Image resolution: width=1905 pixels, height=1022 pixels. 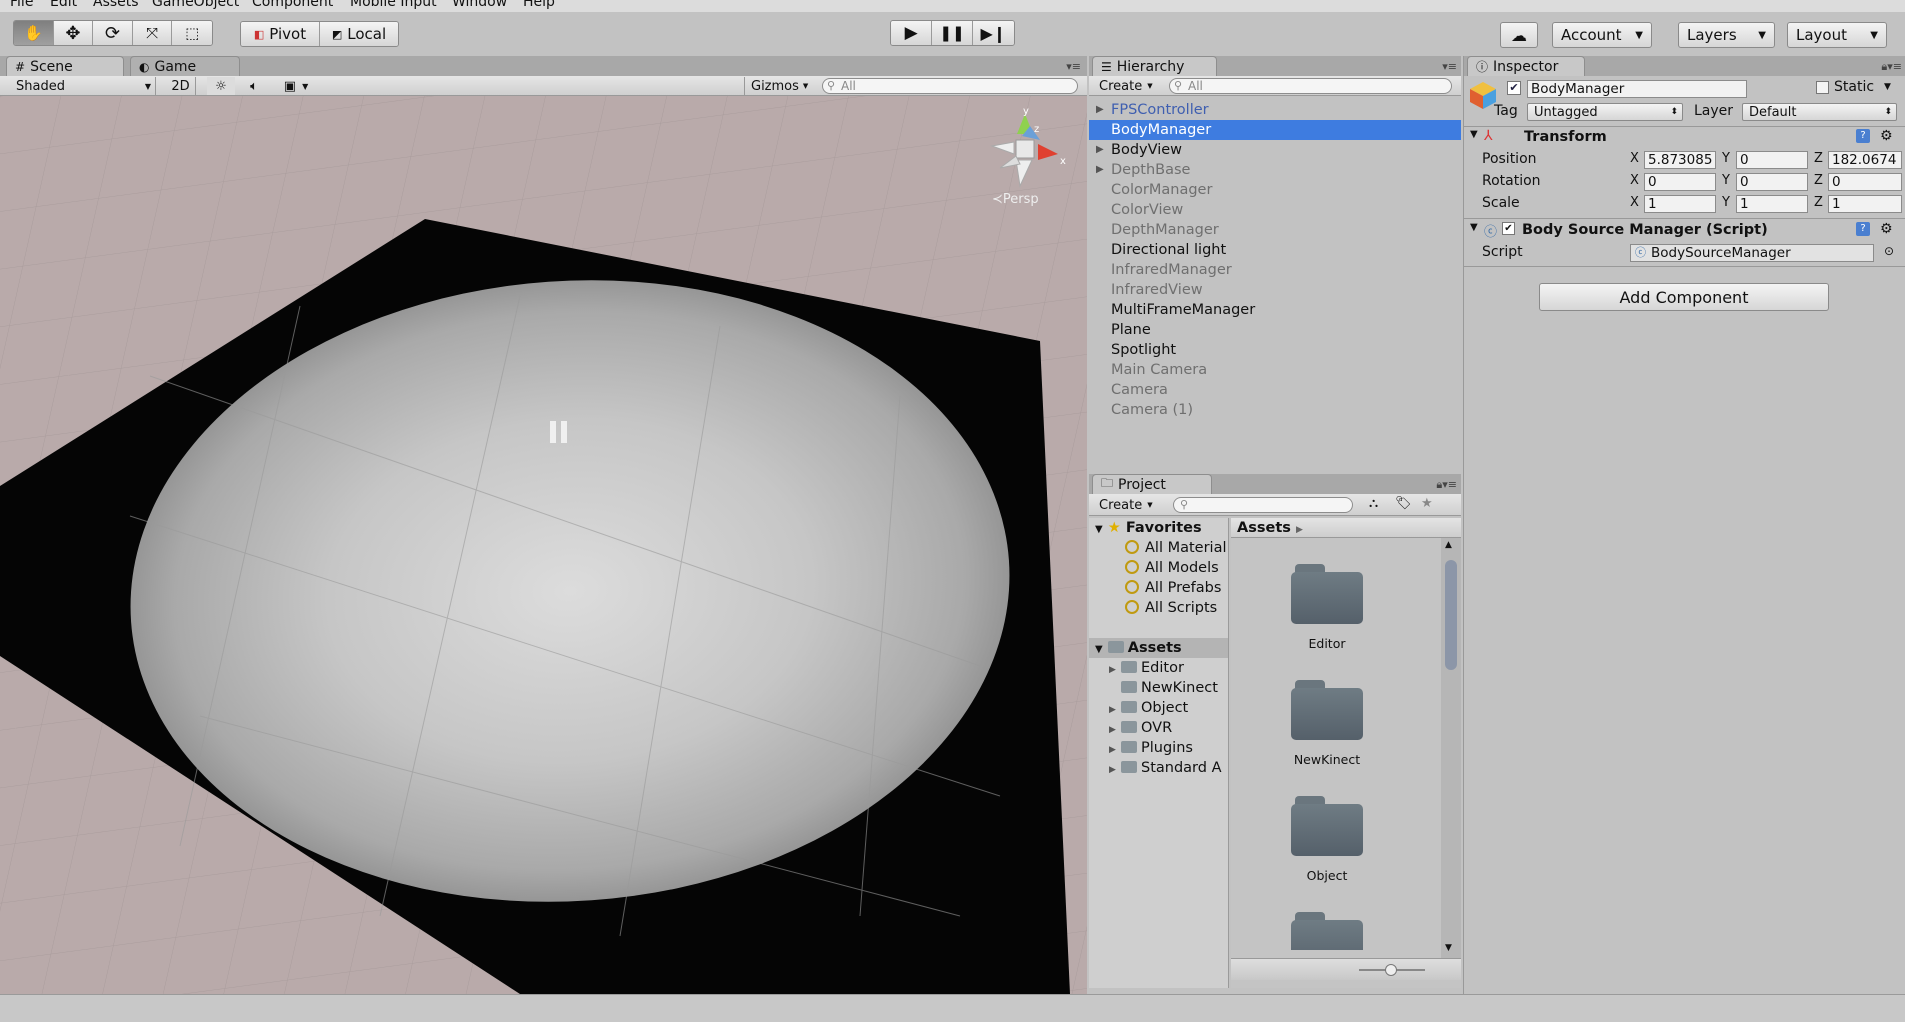 I want to click on tag-dropdown: Untagged ⬍, so click(x=1605, y=112).